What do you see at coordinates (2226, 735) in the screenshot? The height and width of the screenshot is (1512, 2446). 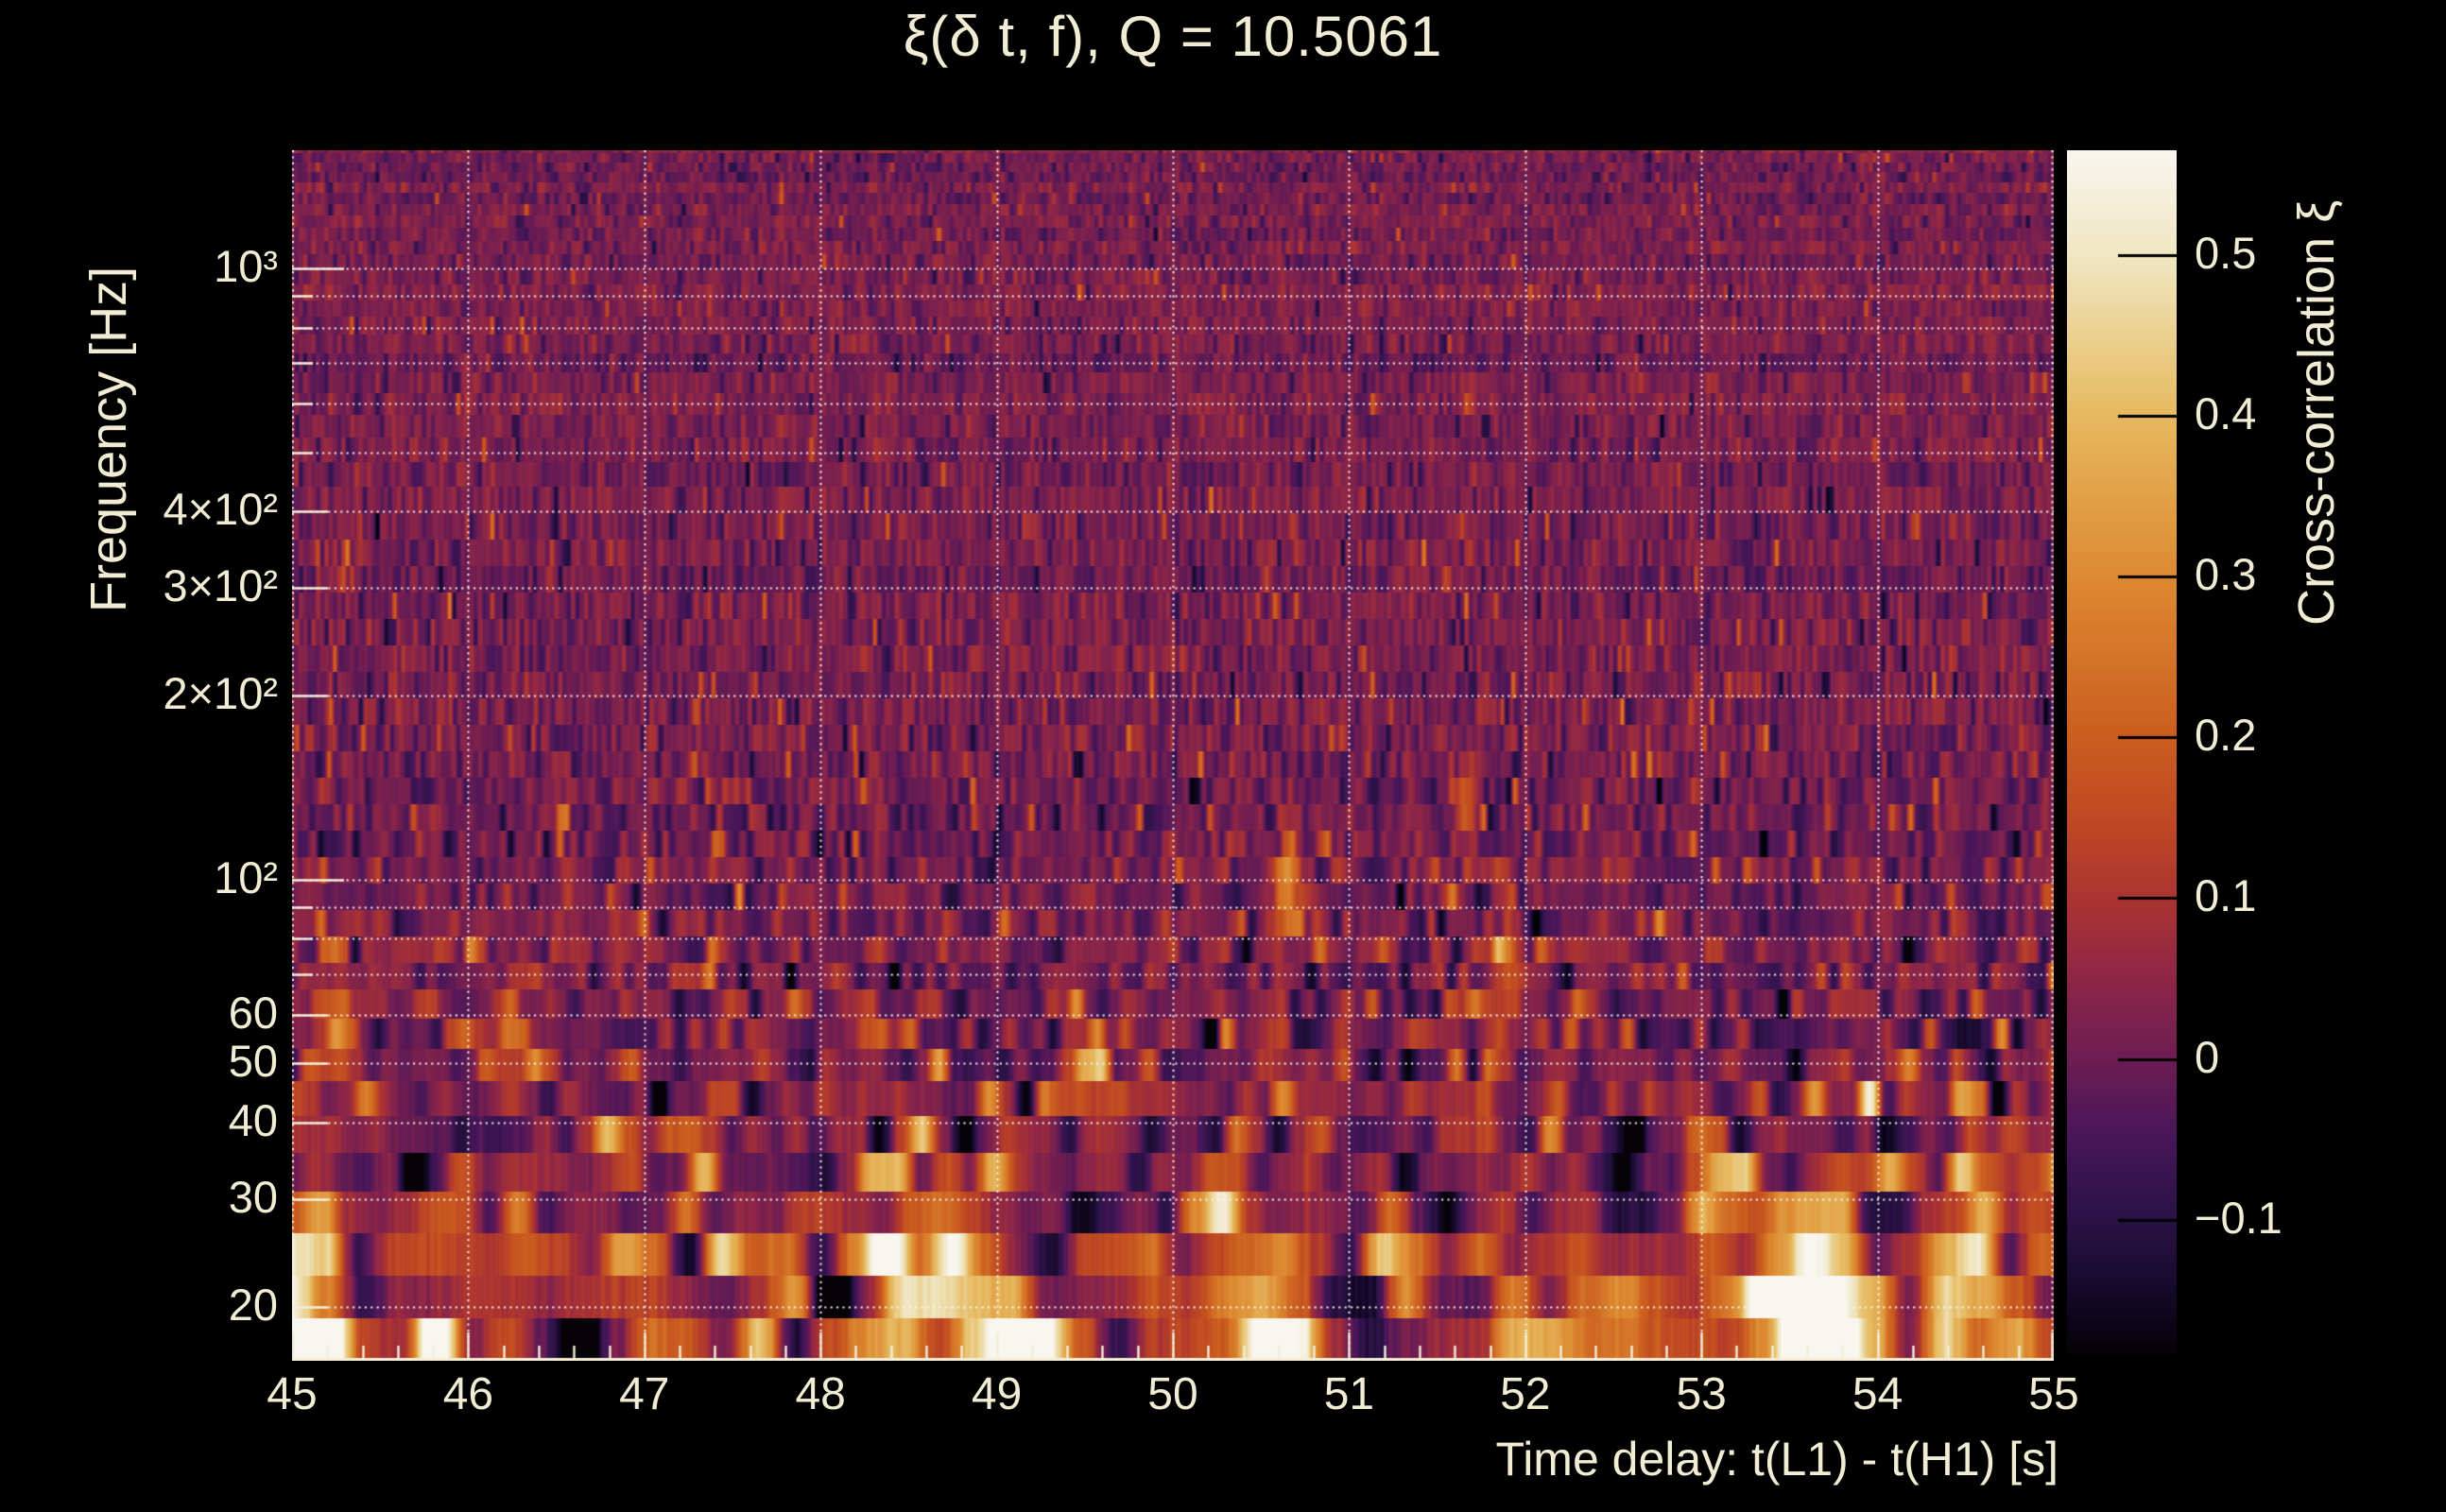 I see `colorbar-tick-label: 0.2` at bounding box center [2226, 735].